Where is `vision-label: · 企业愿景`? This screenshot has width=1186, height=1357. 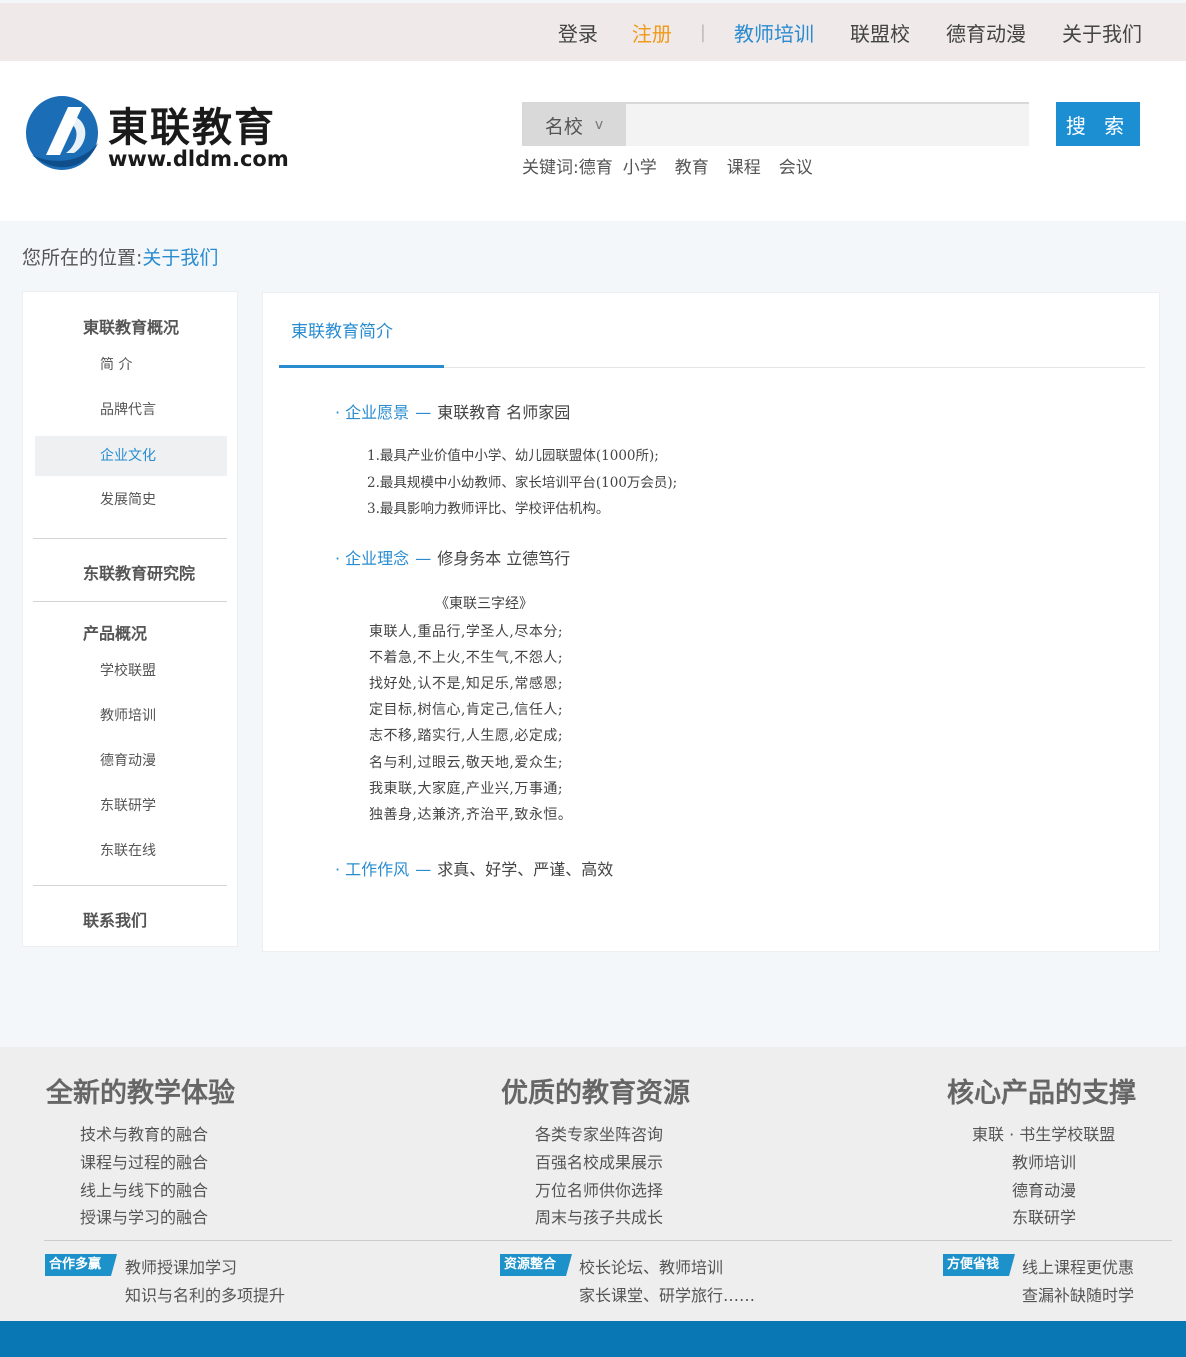
vision-label: · 企业愿景 is located at coordinates (372, 412).